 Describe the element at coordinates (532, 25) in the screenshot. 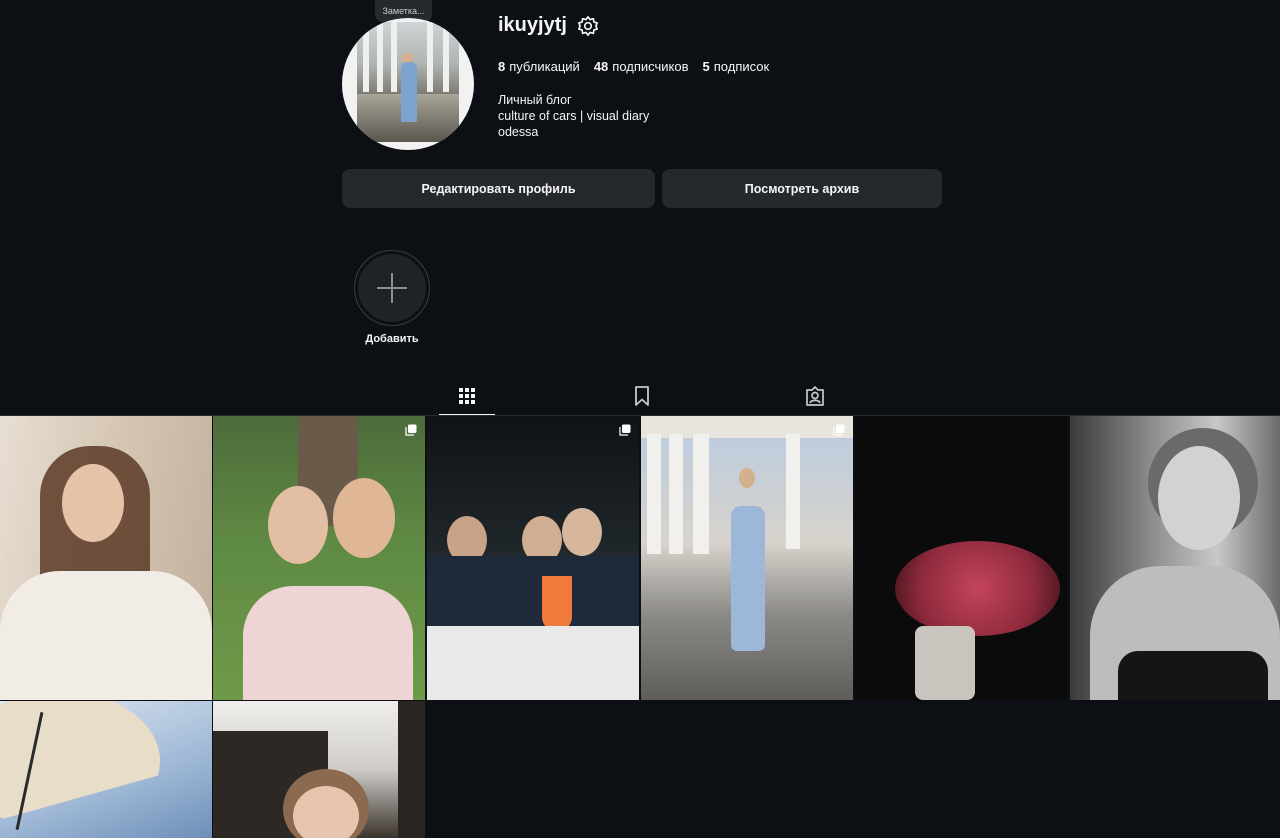

I see `username: ikuyjytj` at that location.